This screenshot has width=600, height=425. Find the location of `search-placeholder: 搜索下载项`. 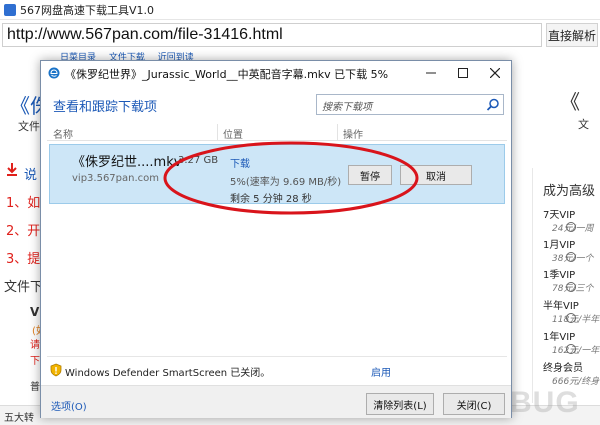

search-placeholder: 搜索下载项 is located at coordinates (347, 107).